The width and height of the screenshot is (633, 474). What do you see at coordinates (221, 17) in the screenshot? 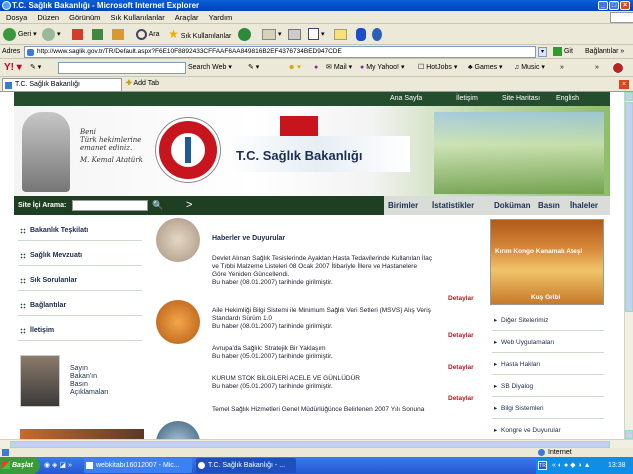
I see `menu-help: Yardım` at bounding box center [221, 17].